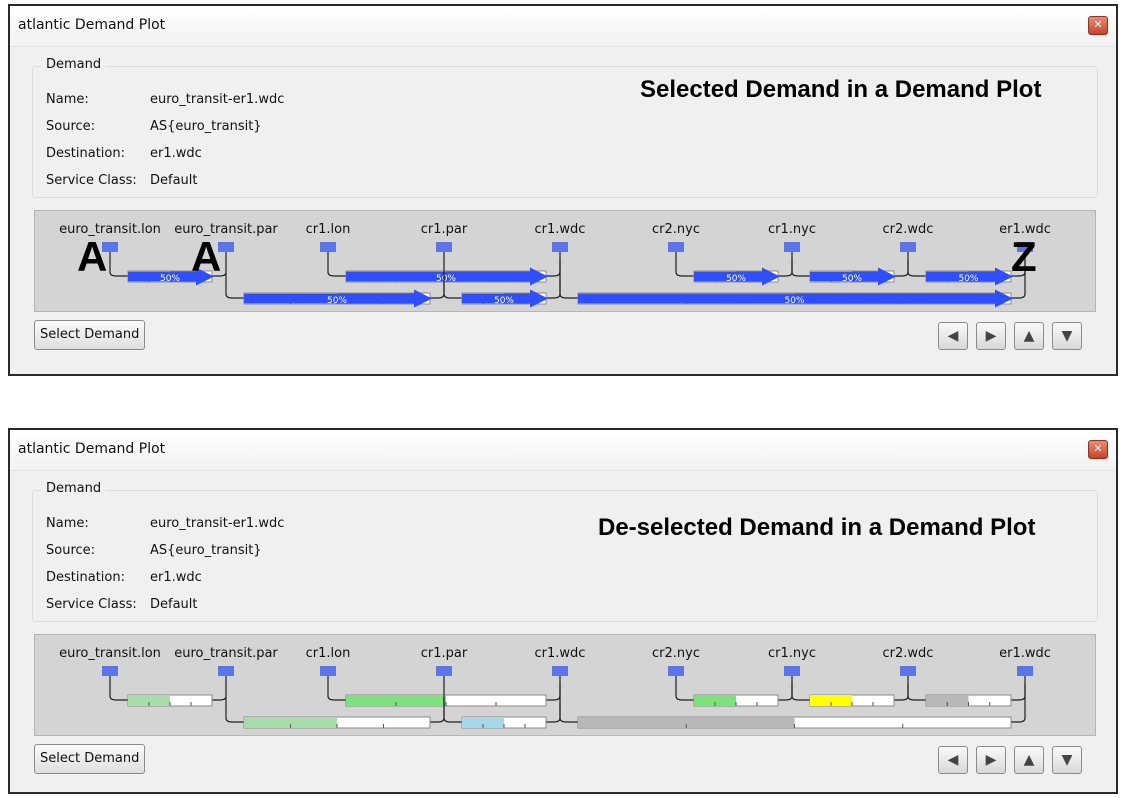  I want to click on node-label: cr2.nyc, so click(676, 653).